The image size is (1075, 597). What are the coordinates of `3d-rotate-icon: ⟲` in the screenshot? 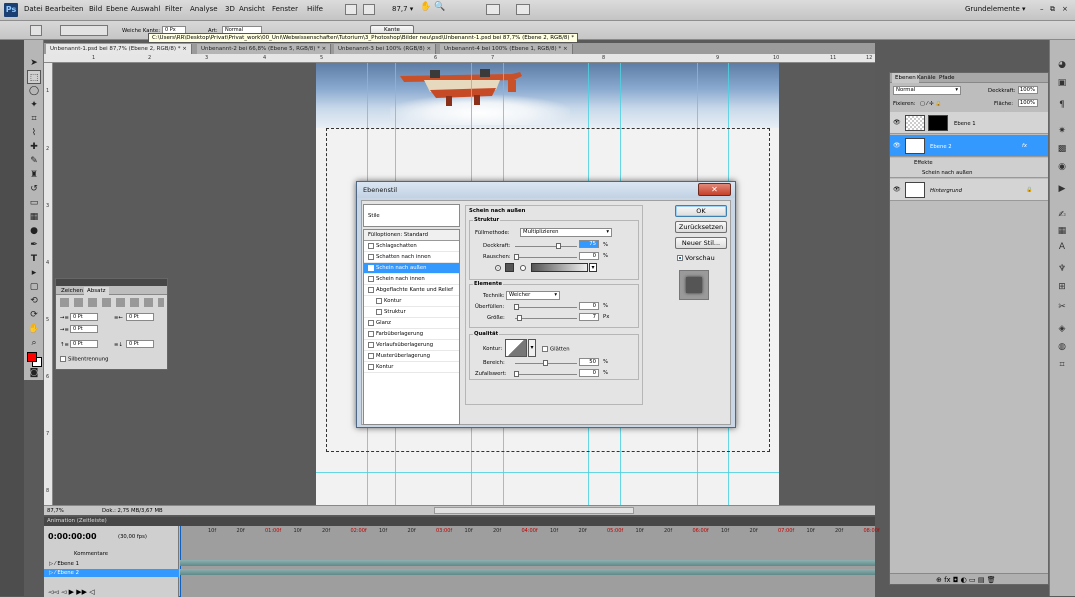 It's located at (34, 301).